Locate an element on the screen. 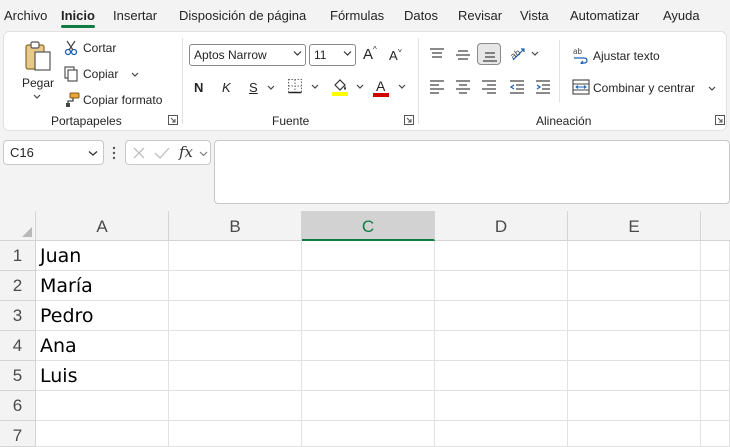 Image resolution: width=730 pixels, height=447 pixels. row-header-5: 5 is located at coordinates (18, 376).